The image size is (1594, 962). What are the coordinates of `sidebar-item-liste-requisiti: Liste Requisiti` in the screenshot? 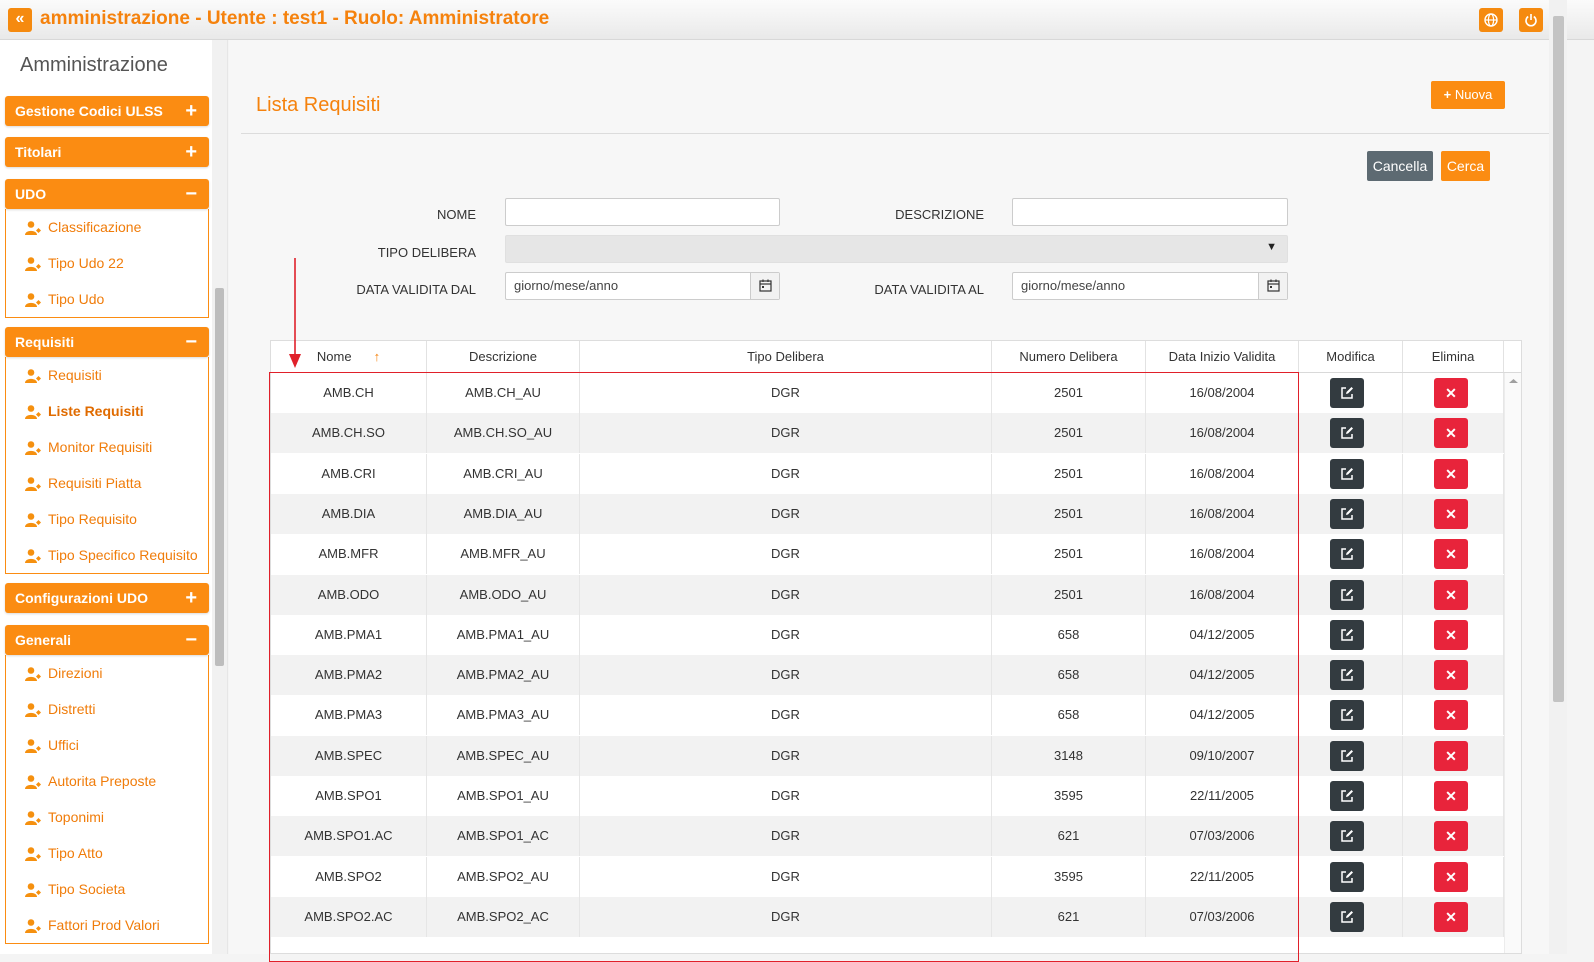 It's located at (107, 411).